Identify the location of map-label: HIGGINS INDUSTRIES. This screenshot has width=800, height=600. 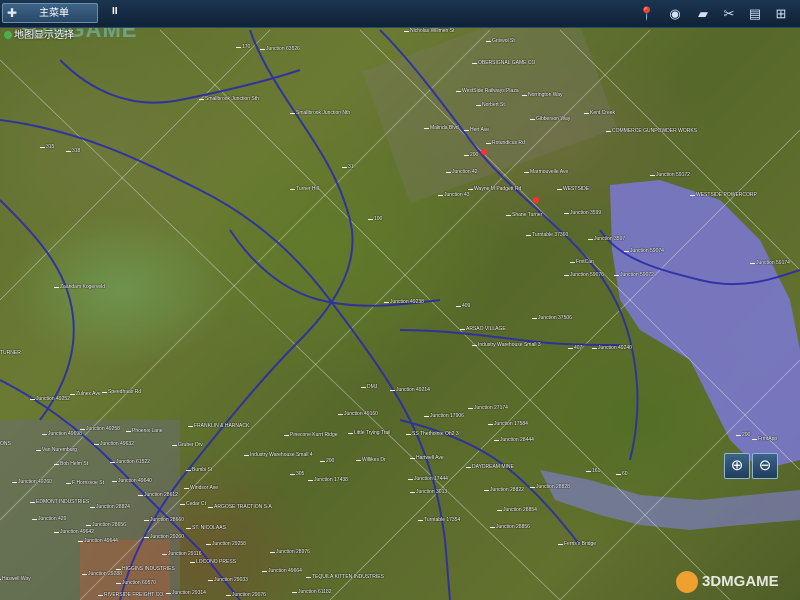
(148, 569).